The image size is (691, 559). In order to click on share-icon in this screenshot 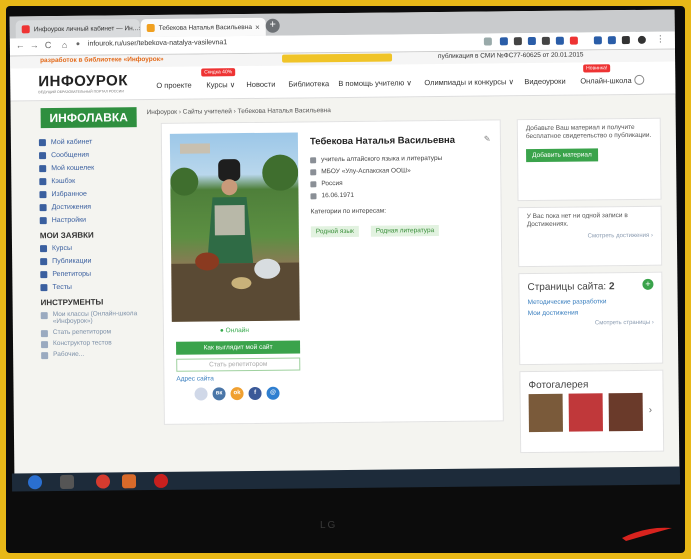, I will do `click(201, 394)`.